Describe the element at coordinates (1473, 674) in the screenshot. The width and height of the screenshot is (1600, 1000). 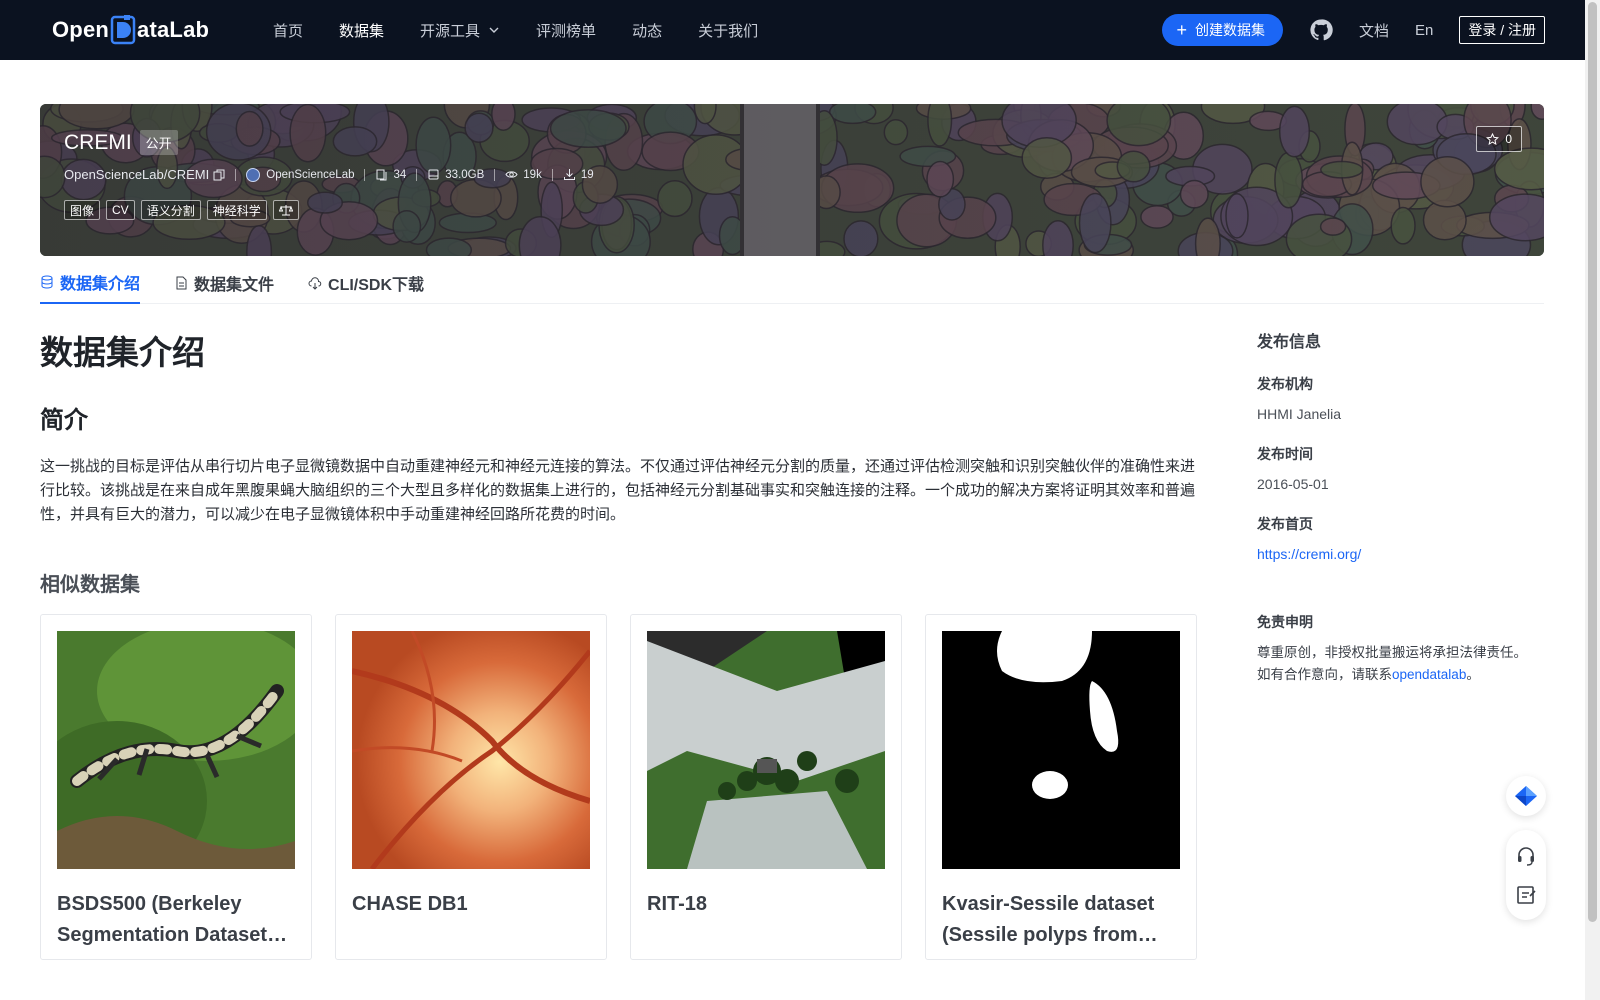
I see `disclaimer-suffix: 。` at that location.